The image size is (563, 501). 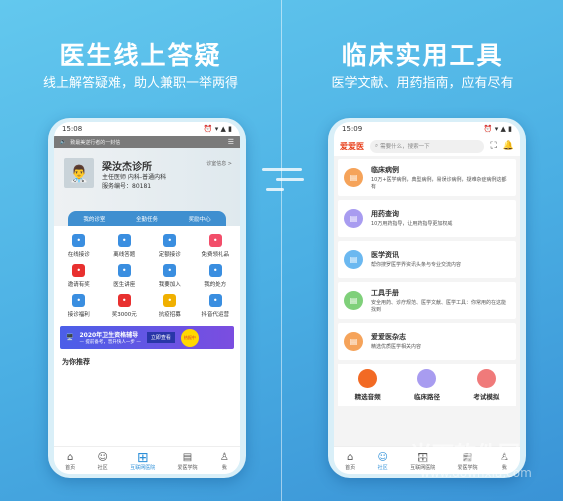 What do you see at coordinates (147, 219) in the screenshot?
I see `tab-tasks: 全勤任务` at bounding box center [147, 219].